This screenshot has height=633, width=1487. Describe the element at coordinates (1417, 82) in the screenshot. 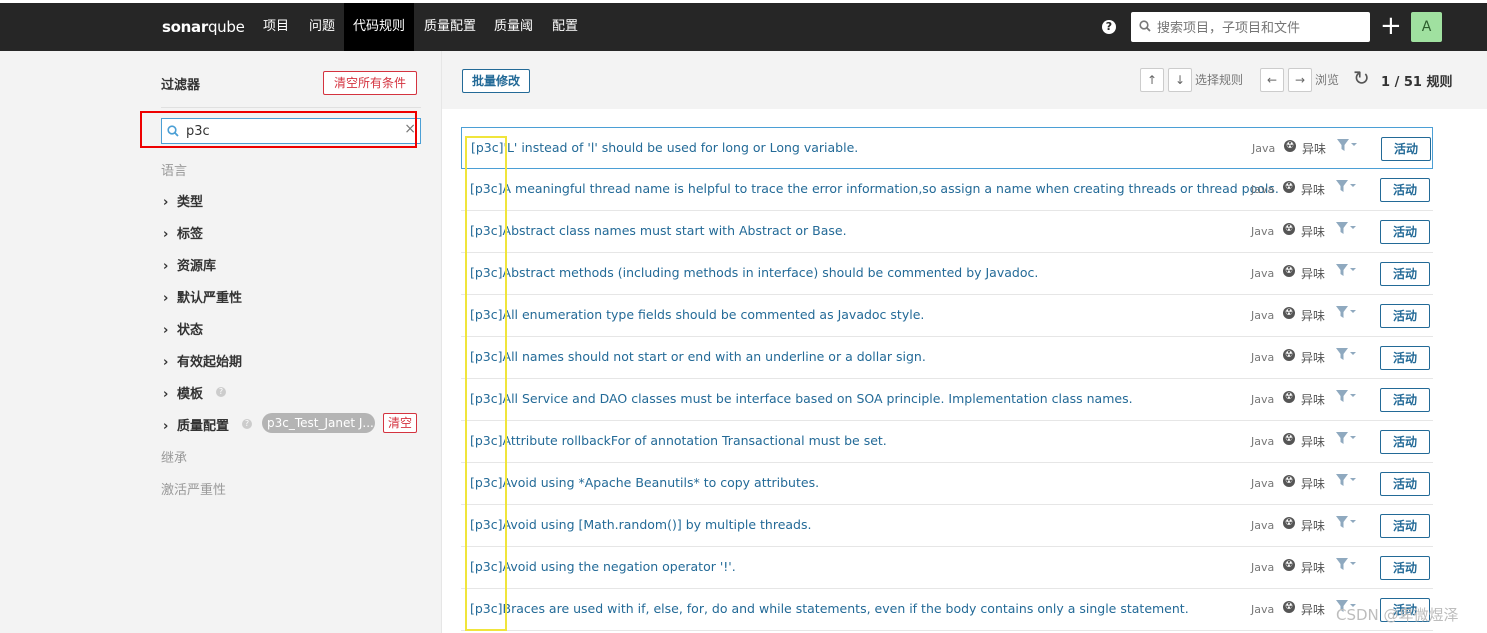

I see `rules-count: 1 / 51 规则` at that location.